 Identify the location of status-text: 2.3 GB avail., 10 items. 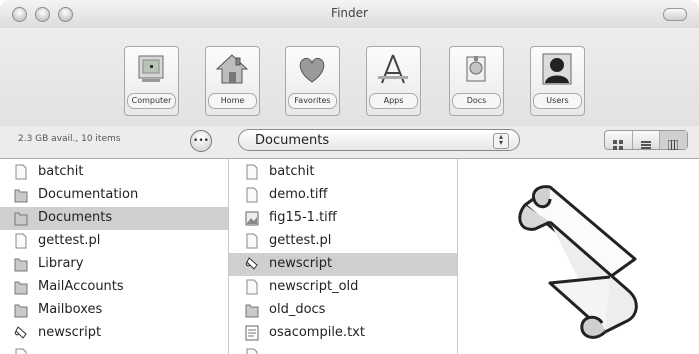
(69, 139).